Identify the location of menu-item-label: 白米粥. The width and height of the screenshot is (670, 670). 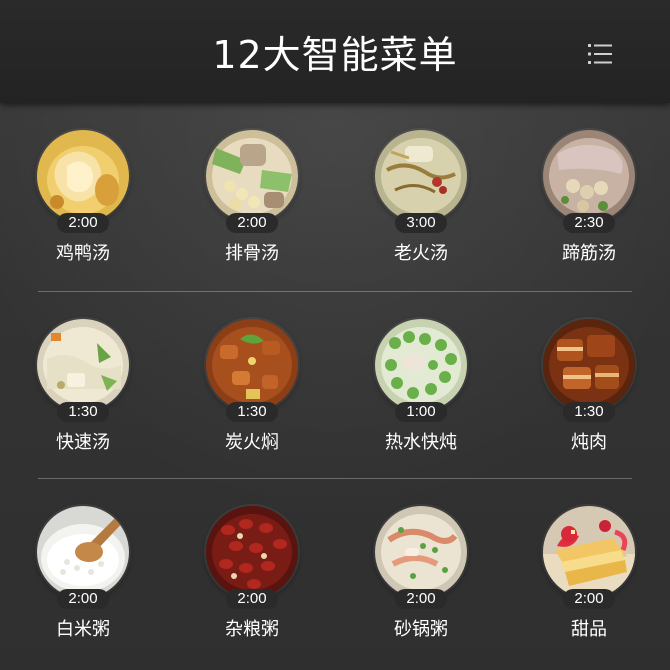
(83, 629).